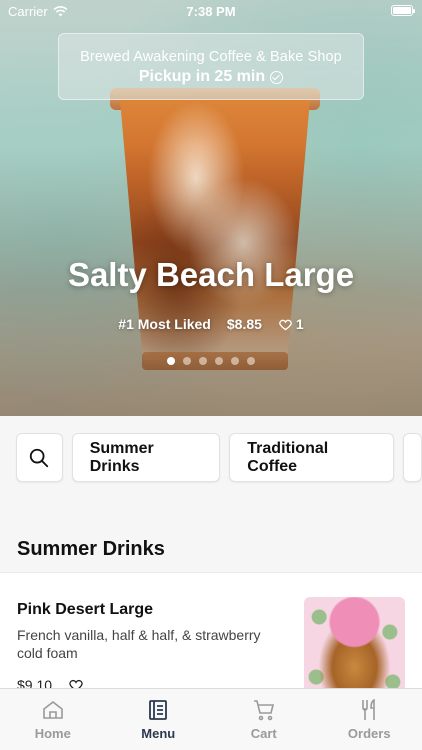  I want to click on chip-more, so click(412, 457).